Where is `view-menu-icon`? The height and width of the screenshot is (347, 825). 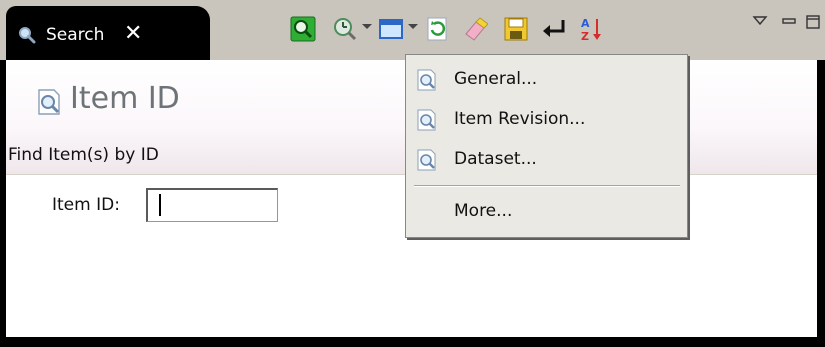 view-menu-icon is located at coordinates (760, 21).